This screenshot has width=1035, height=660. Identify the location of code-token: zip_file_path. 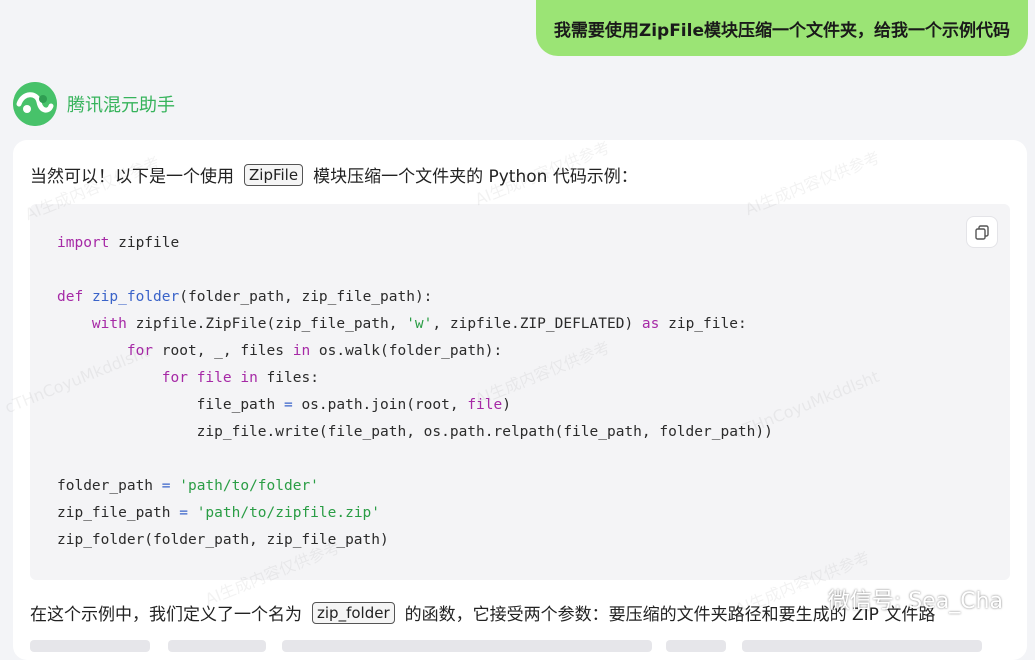
(118, 513).